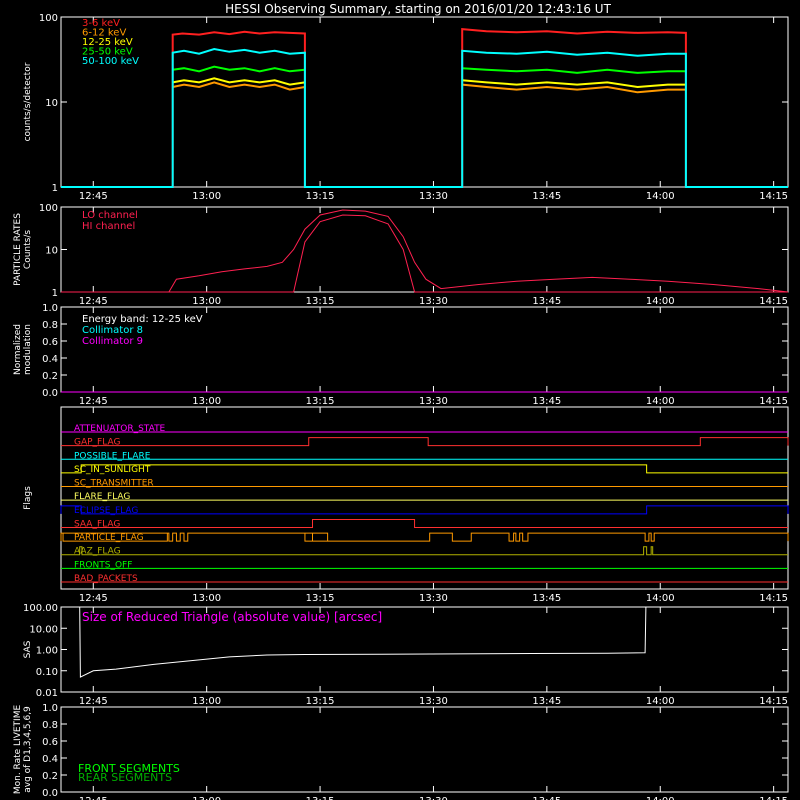 This screenshot has width=800, height=800. What do you see at coordinates (546, 598) in the screenshot?
I see `flags-xtick-label: 13:45` at bounding box center [546, 598].